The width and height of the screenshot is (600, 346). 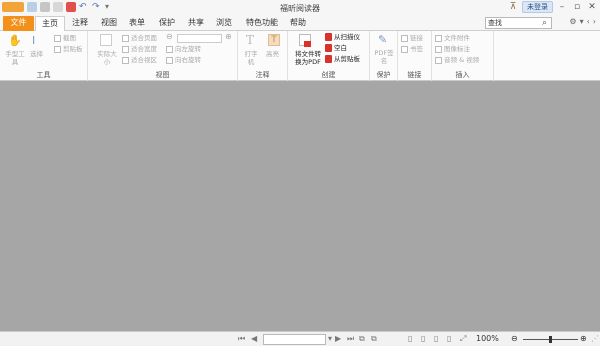 I want to click on settings-icon: ⚙, so click(x=572, y=21).